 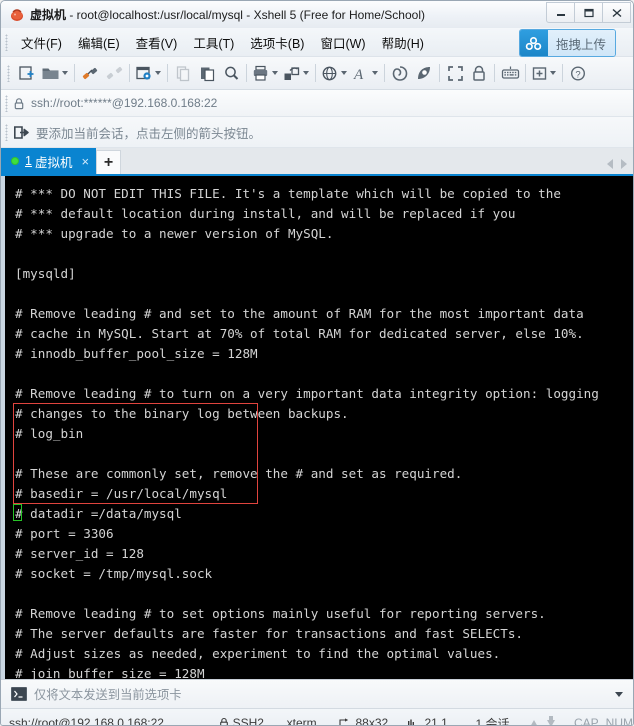 I want to click on tab-virtual-machine: 1 虚拟机 ×, so click(x=49, y=161).